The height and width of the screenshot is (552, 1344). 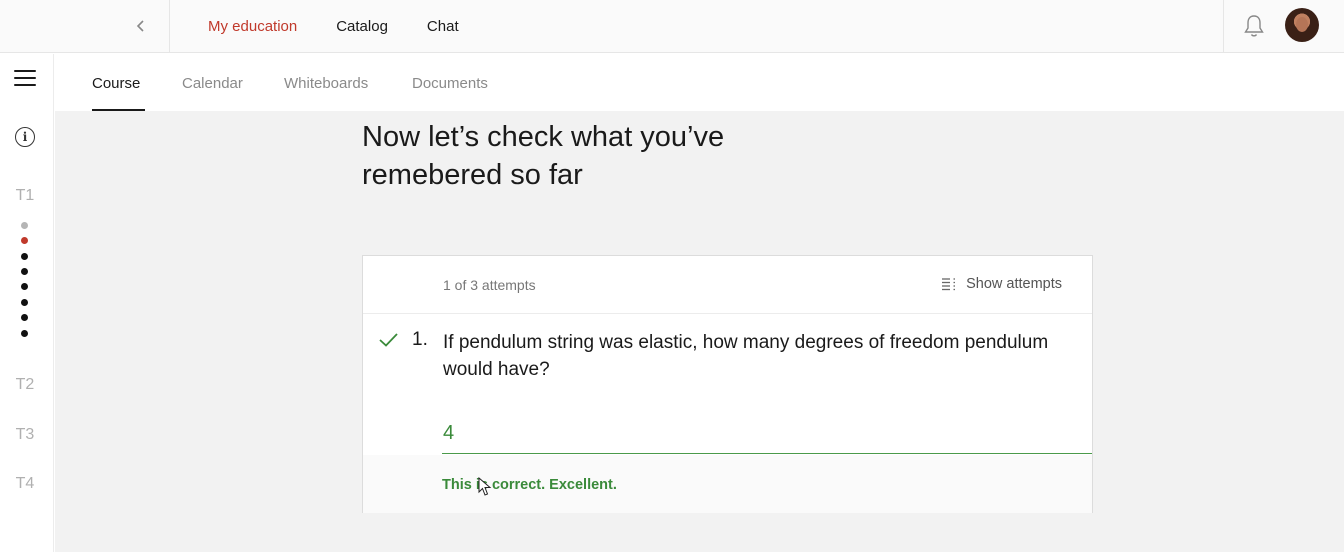 I want to click on quiz-card-header: 1 of 3 attempts Show attempts, so click(x=727, y=285).